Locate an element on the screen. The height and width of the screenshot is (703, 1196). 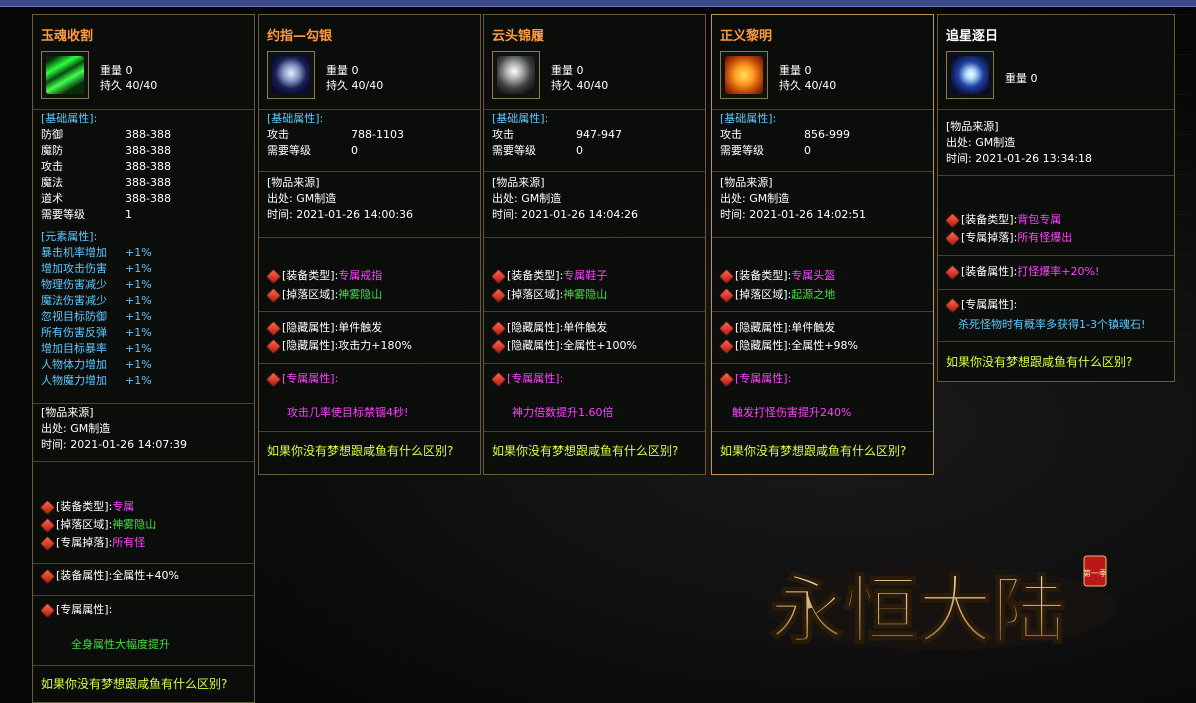
item-source: [物品来源] 出处: GM制造 时间: 2021-01-26 14:02:51 is located at coordinates (823, 199).